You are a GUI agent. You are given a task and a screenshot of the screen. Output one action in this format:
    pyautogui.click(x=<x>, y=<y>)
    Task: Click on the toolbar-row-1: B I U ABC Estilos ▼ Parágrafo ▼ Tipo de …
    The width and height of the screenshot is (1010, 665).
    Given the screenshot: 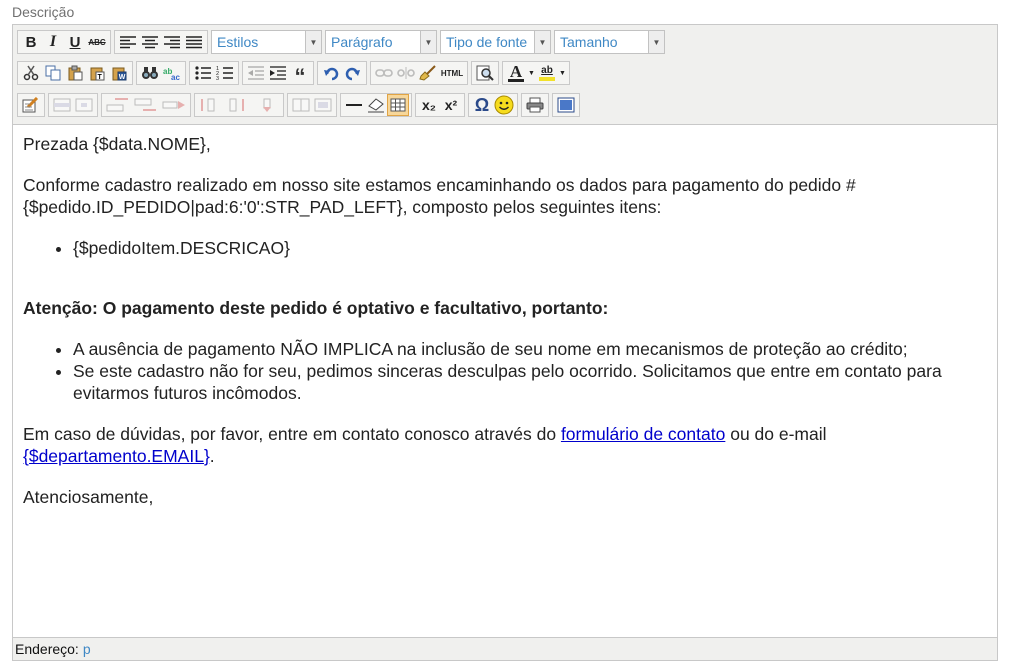 What is the action you would take?
    pyautogui.click(x=342, y=42)
    